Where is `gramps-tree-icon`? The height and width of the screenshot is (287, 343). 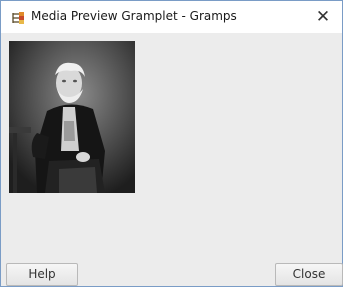
gramps-tree-icon is located at coordinates (18, 17).